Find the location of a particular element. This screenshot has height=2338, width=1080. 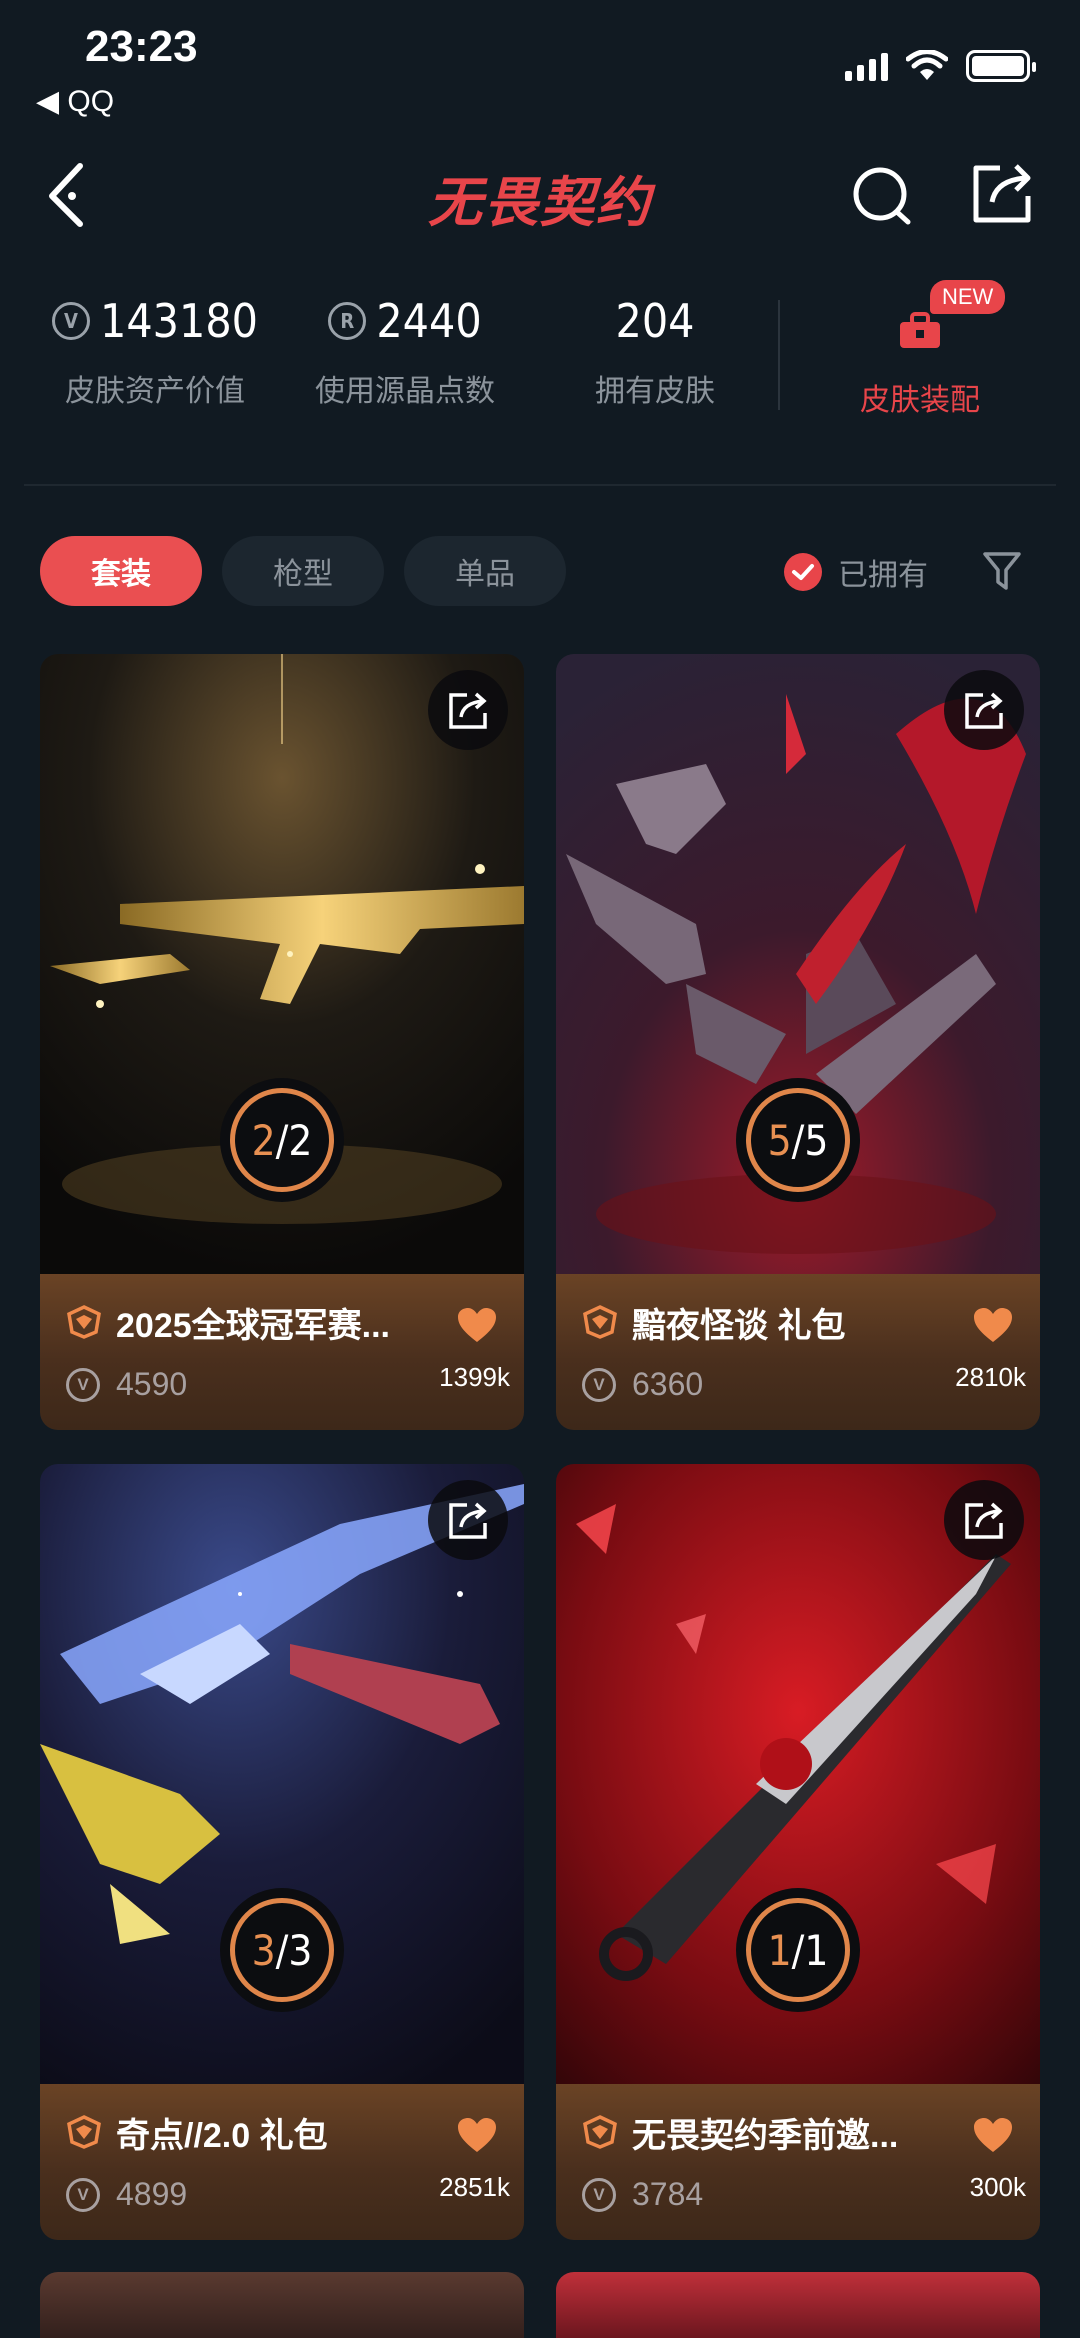

filter-icon is located at coordinates (1002, 571).